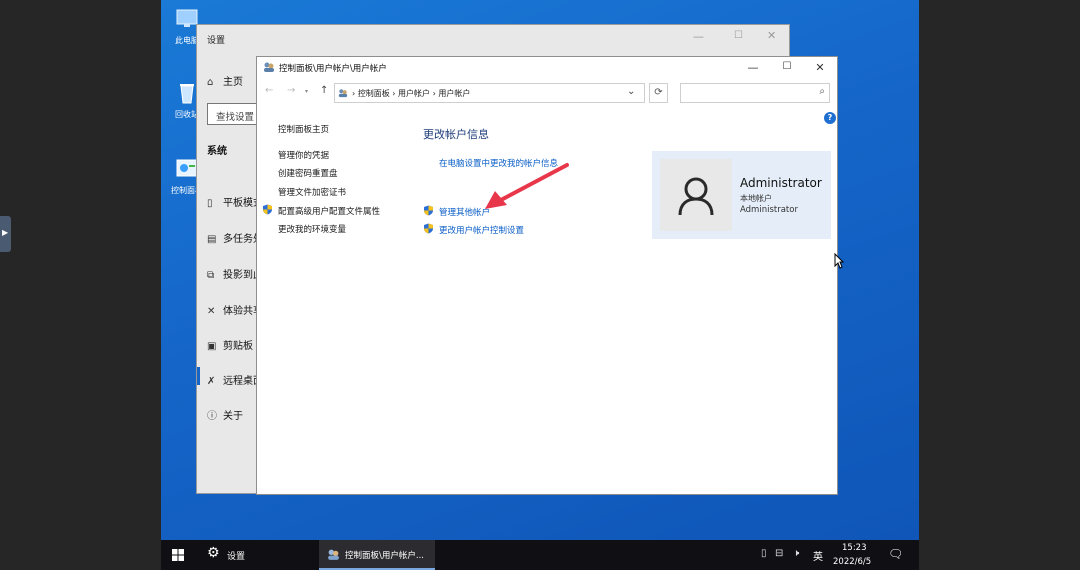 The image size is (1080, 570). What do you see at coordinates (306, 91) in the screenshot?
I see `recent-locations-dropdown: ▾` at bounding box center [306, 91].